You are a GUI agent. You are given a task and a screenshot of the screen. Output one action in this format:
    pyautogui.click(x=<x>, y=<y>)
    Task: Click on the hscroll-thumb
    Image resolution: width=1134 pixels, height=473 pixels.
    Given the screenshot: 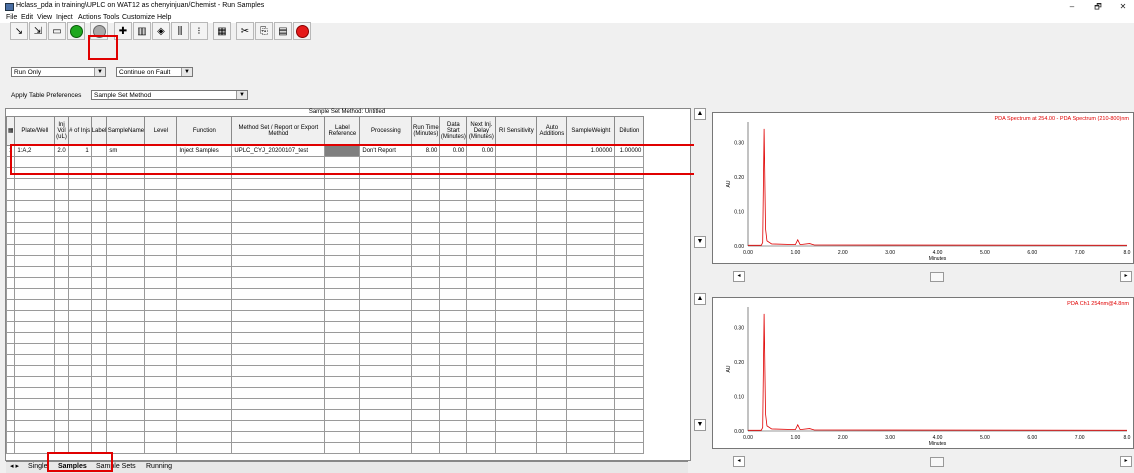 What is the action you would take?
    pyautogui.click(x=937, y=462)
    